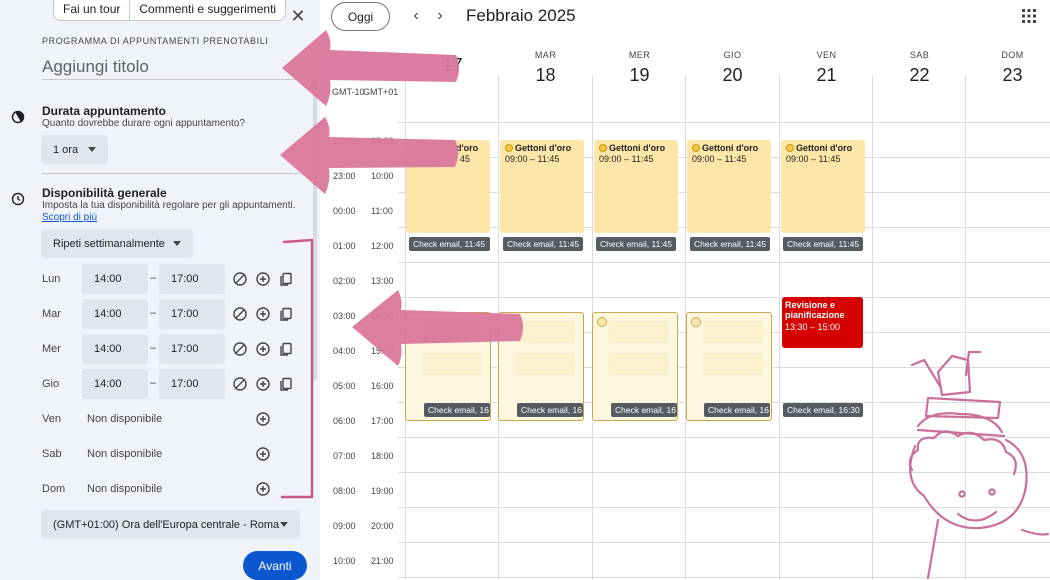  I want to click on day-number: 23, so click(1012, 75).